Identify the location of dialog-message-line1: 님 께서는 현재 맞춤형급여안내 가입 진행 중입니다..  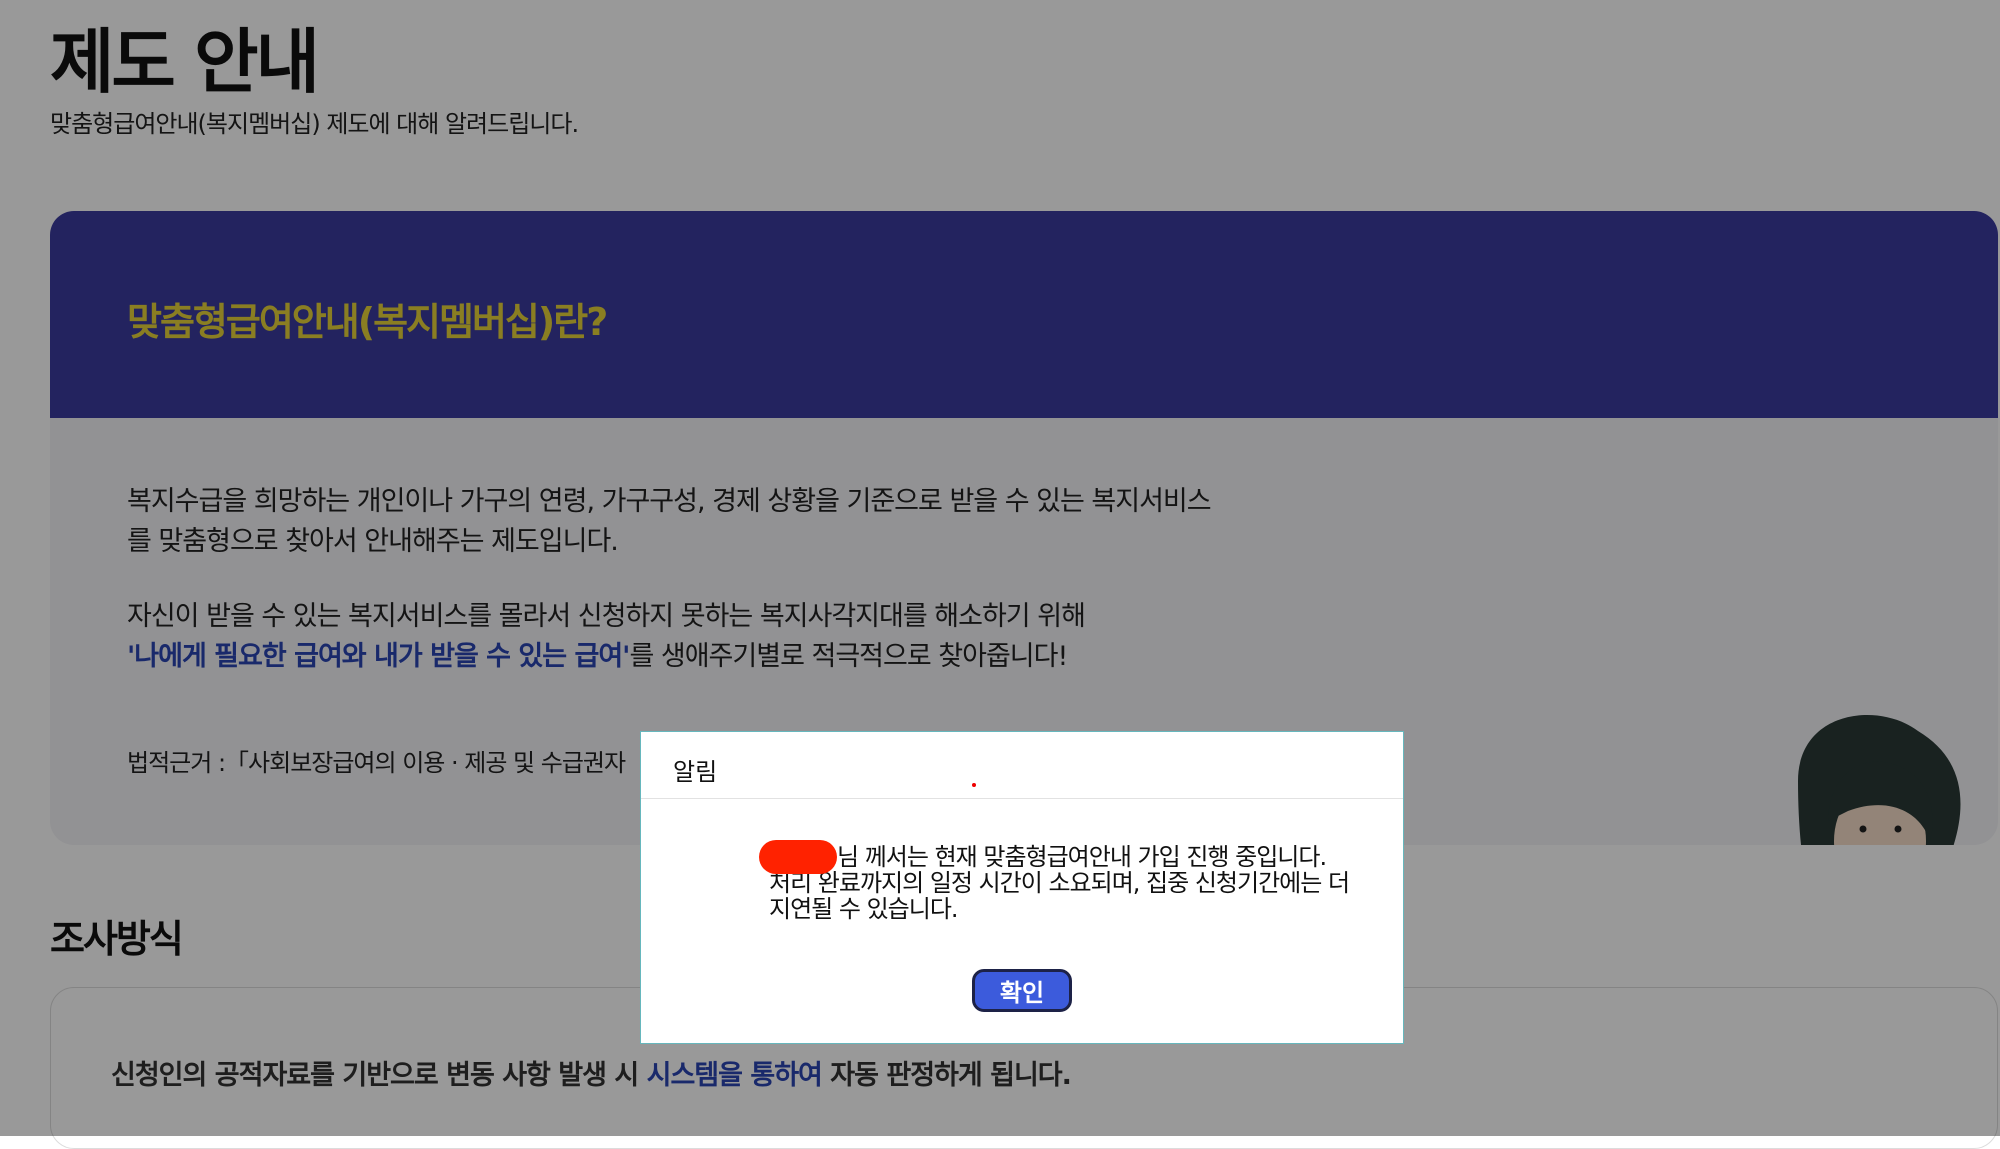
(1082, 857).